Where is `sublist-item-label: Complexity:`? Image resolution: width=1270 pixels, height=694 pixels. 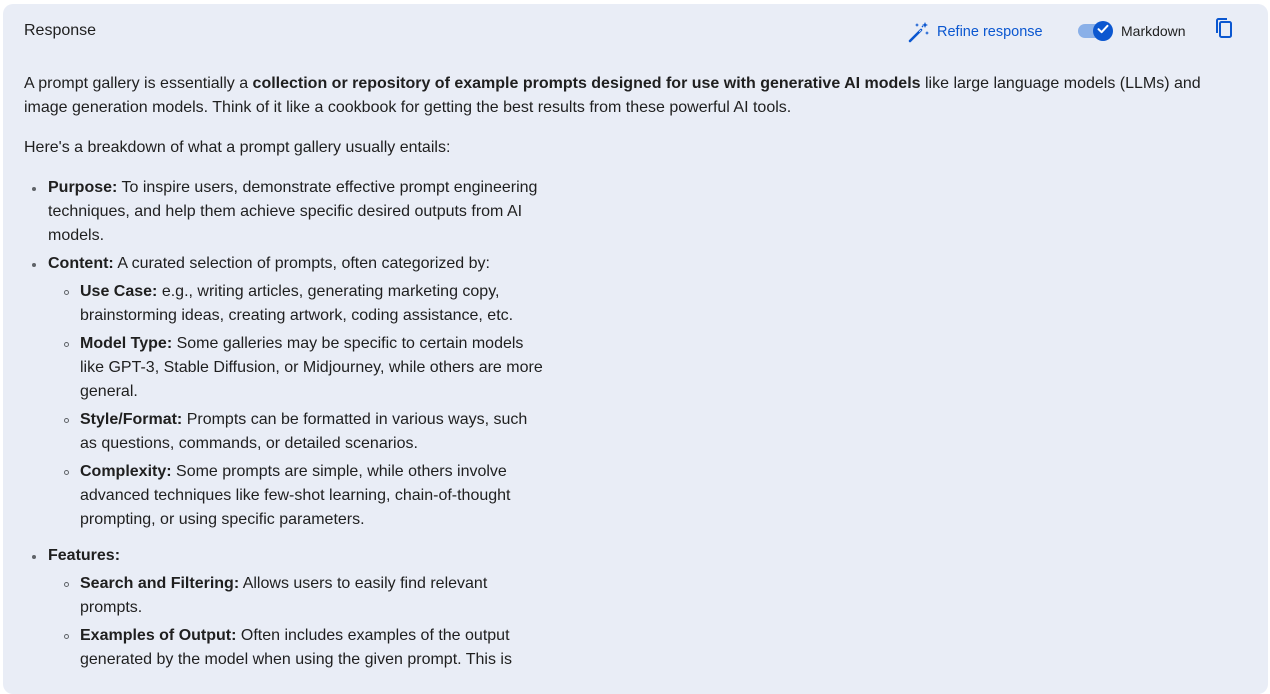
sublist-item-label: Complexity: is located at coordinates (126, 471).